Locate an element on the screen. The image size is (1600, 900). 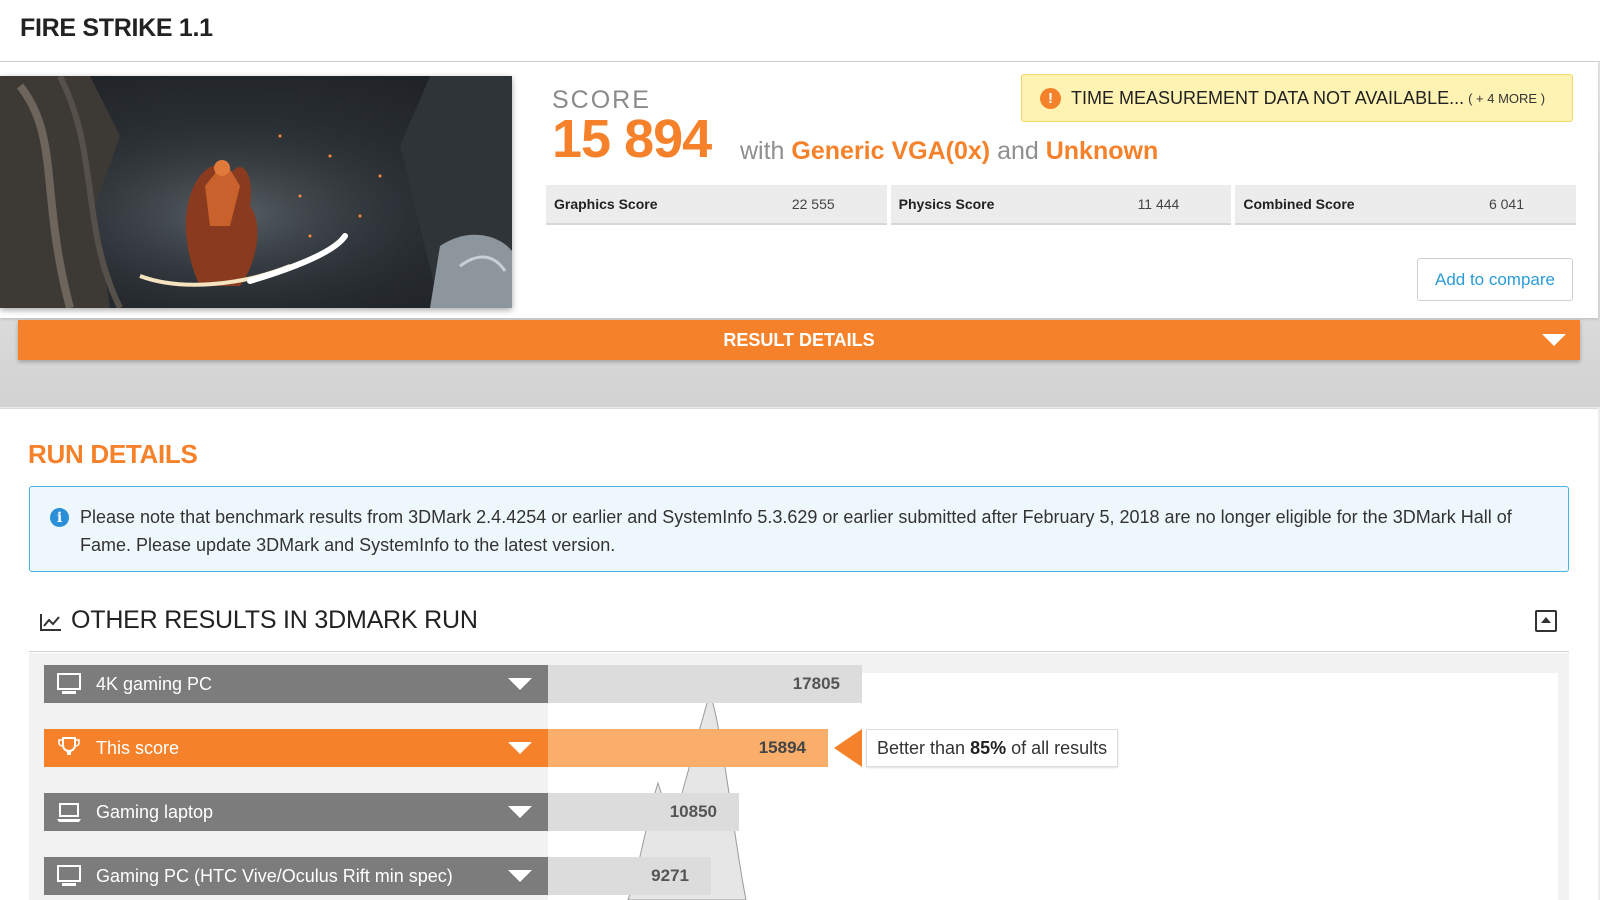
physics-score: Physics Score 11 444 is located at coordinates (1061, 205).